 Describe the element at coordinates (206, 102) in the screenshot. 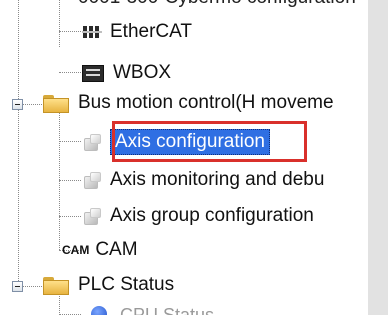

I see `tree-item-label: Bus motion control(H moveme` at that location.